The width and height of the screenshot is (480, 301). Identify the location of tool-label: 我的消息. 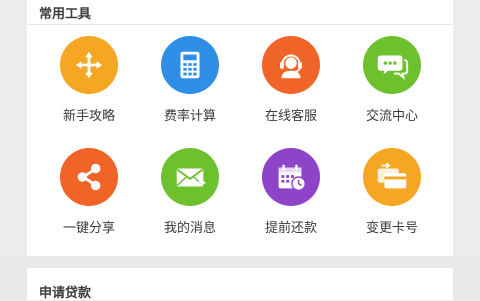
(189, 228).